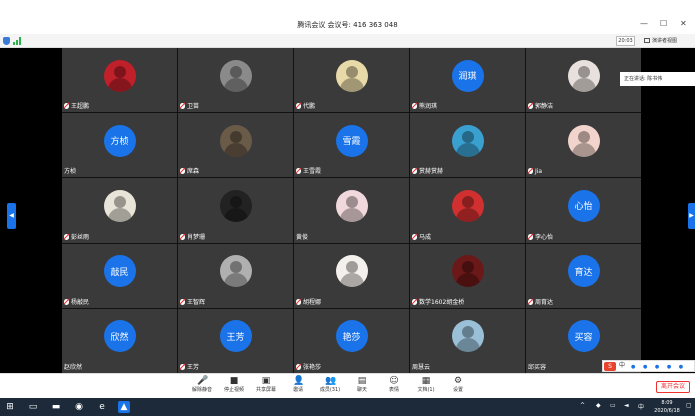 The height and width of the screenshot is (416, 695). Describe the element at coordinates (544, 107) in the screenshot. I see `participant-name: 郭静洁` at that location.